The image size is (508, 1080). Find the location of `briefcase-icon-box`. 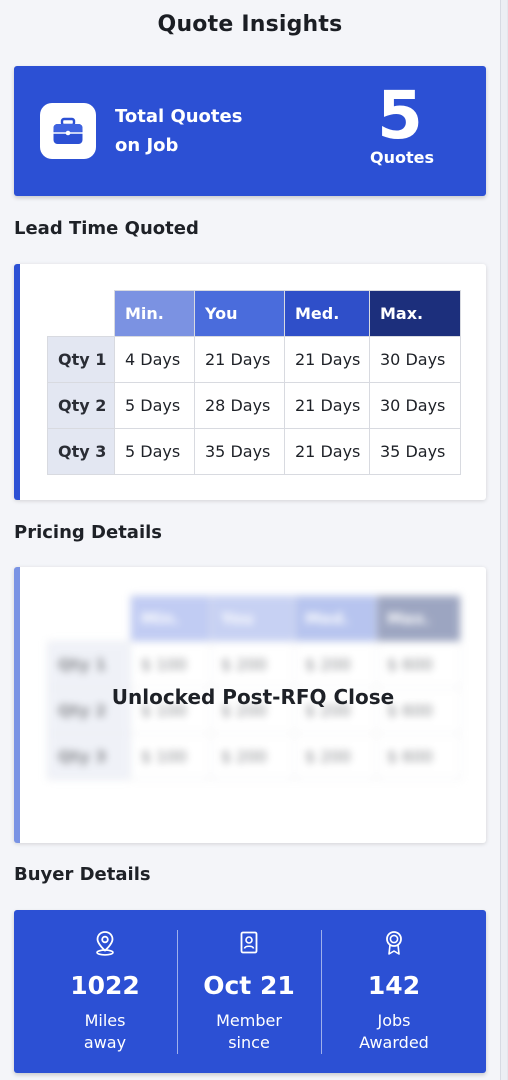

briefcase-icon-box is located at coordinates (68, 131).